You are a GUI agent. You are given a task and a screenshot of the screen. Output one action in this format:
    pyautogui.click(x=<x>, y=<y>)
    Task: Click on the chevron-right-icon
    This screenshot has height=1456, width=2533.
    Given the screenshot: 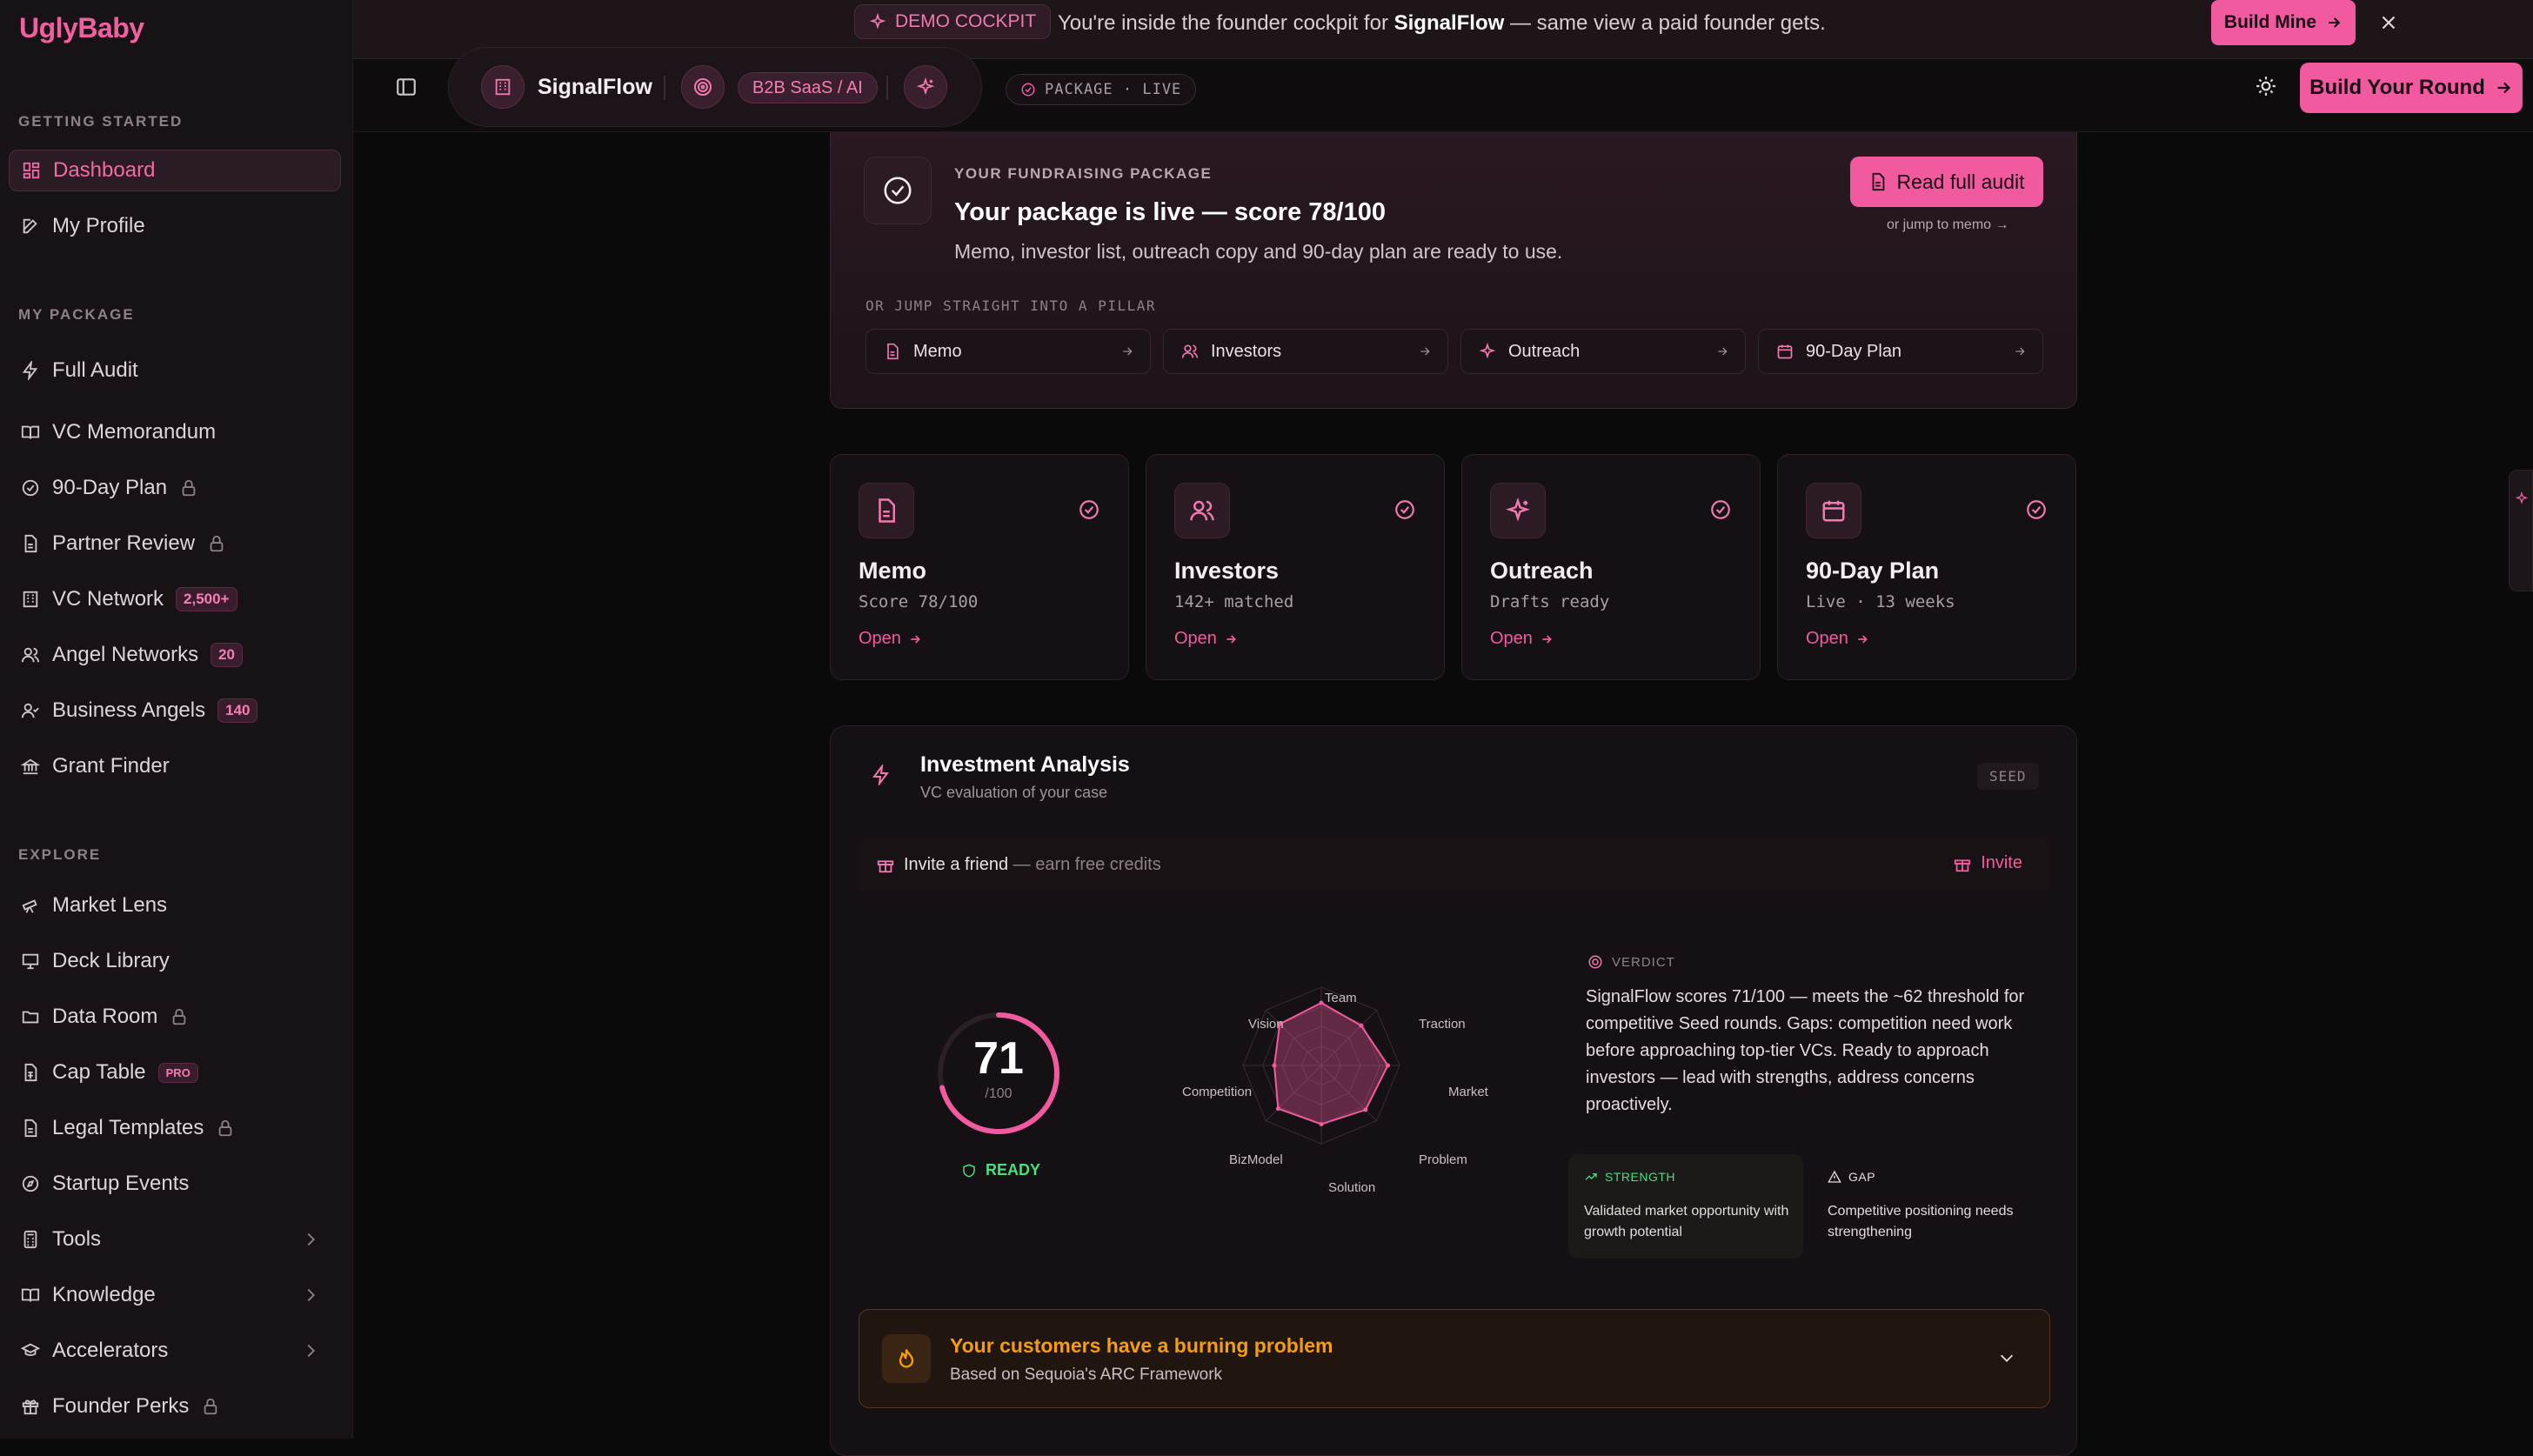 What is the action you would take?
    pyautogui.click(x=311, y=1295)
    